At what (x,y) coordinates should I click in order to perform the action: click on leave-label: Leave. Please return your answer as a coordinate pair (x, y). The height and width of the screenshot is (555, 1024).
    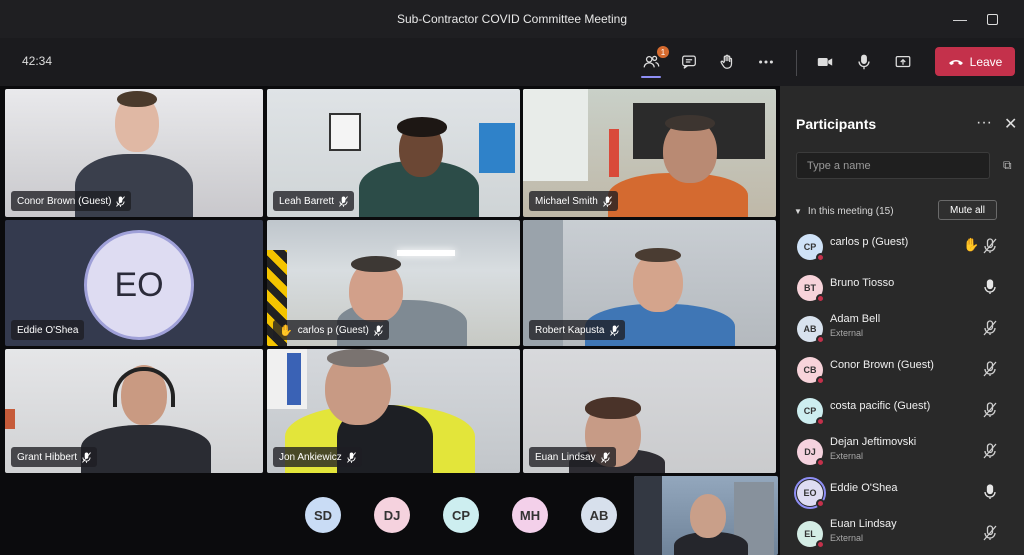
    Looking at the image, I should click on (986, 61).